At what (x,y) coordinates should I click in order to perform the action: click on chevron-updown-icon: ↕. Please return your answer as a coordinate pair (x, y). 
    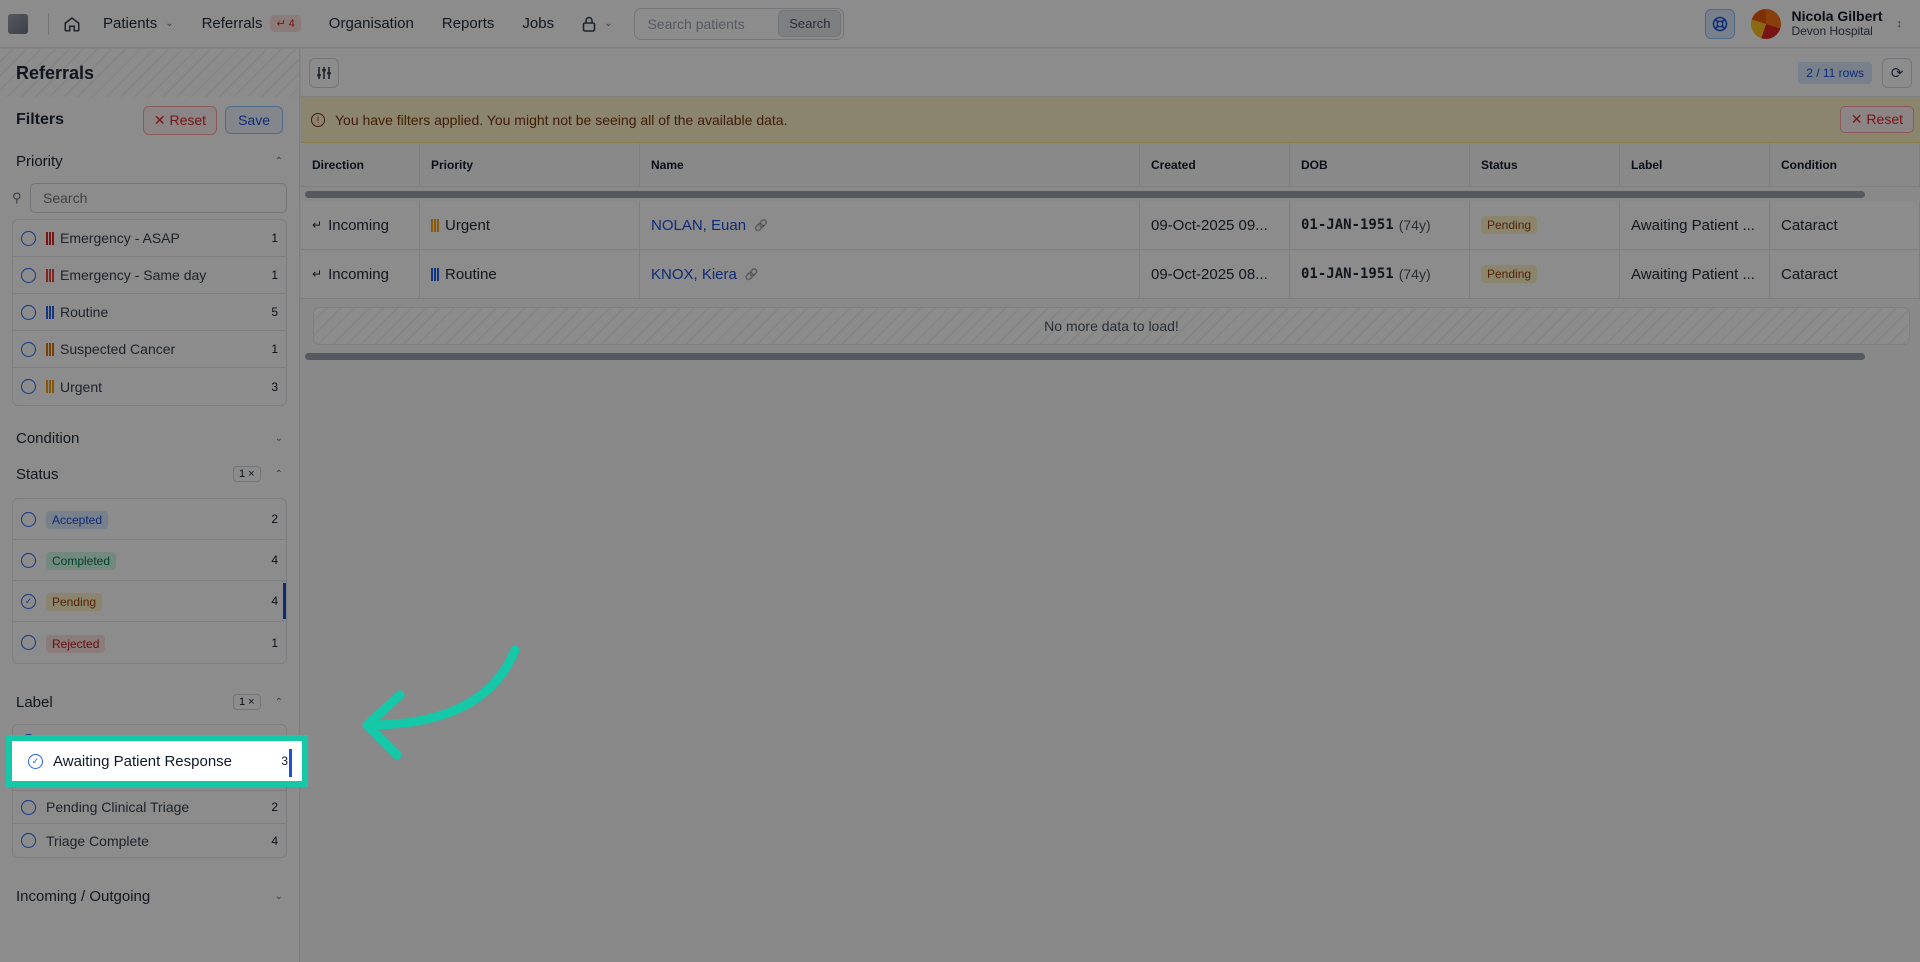
    Looking at the image, I should click on (1900, 24).